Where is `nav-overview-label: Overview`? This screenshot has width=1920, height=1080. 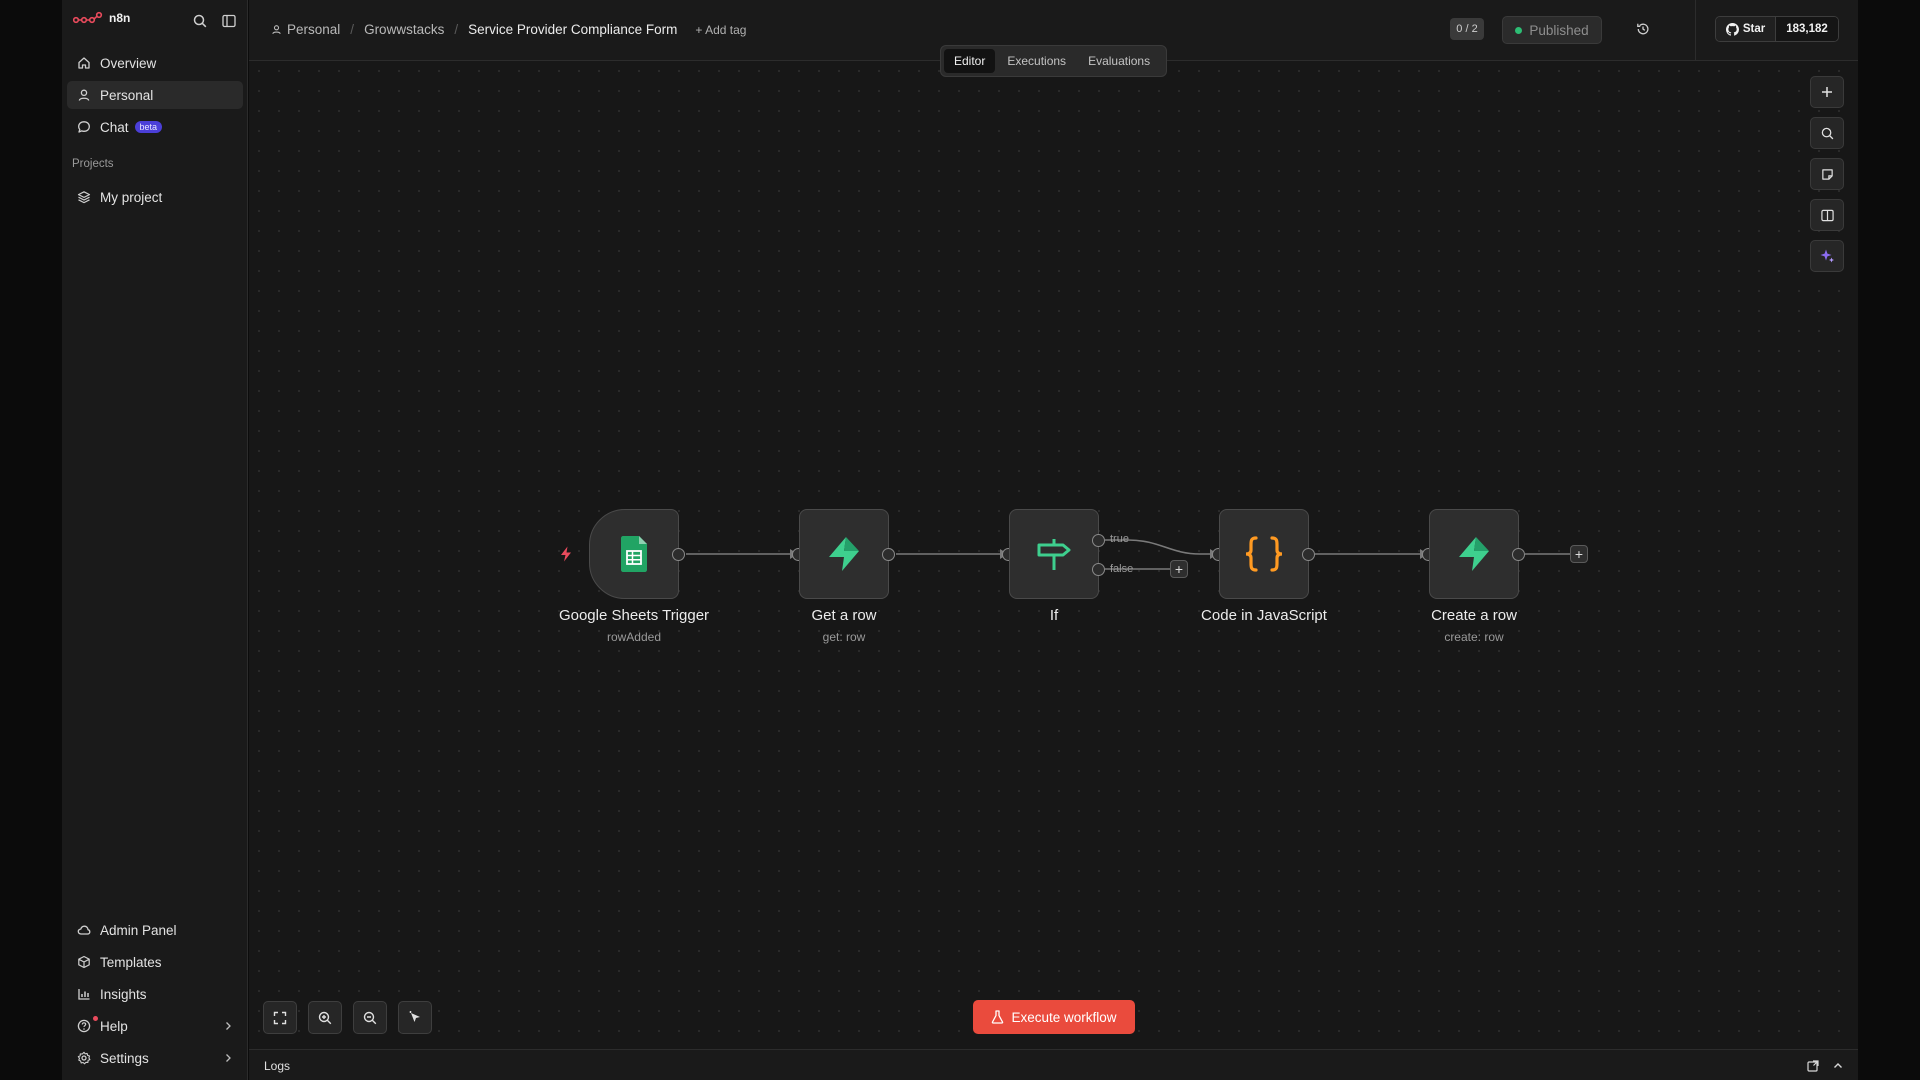 nav-overview-label: Overview is located at coordinates (128, 63).